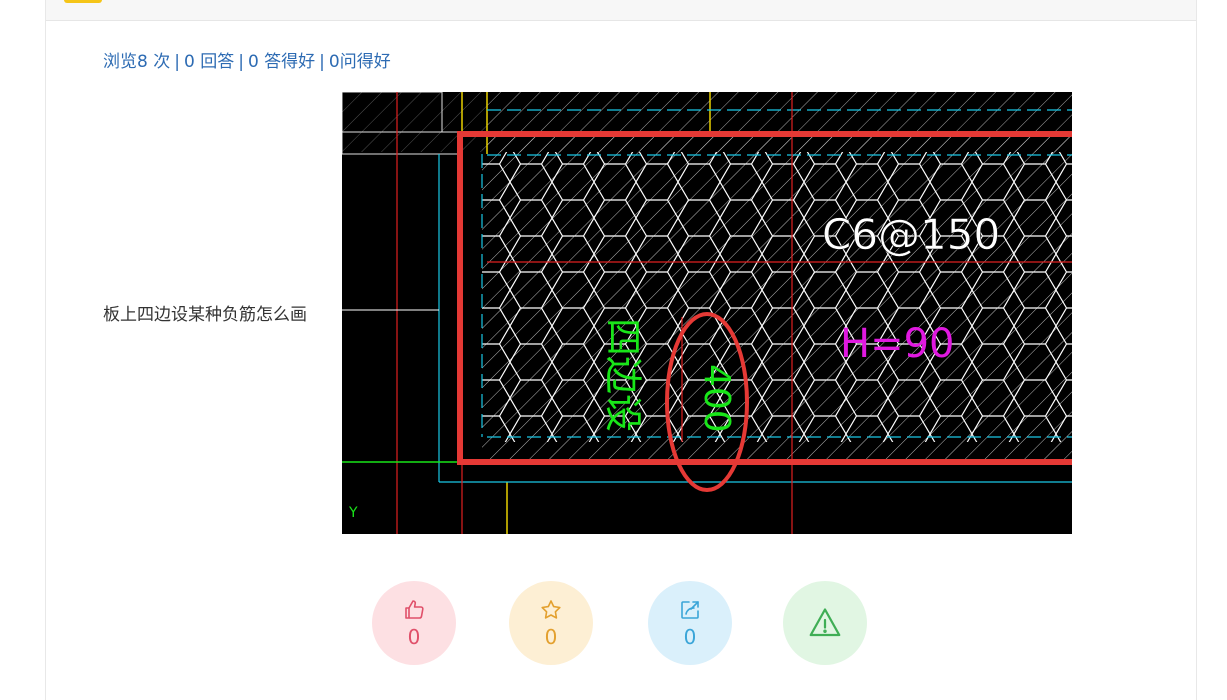  What do you see at coordinates (414, 623) in the screenshot?
I see `like-button: 0` at bounding box center [414, 623].